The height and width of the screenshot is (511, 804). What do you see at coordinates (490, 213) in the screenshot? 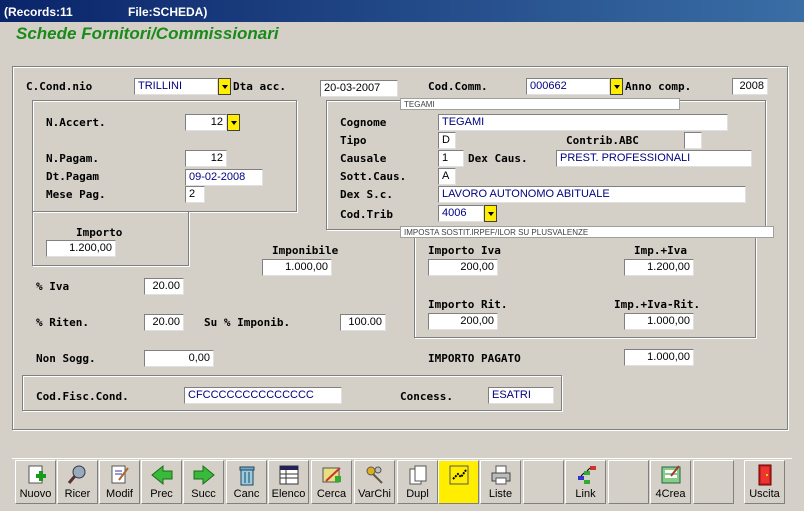
I see `codtrib-dropdown-icon` at bounding box center [490, 213].